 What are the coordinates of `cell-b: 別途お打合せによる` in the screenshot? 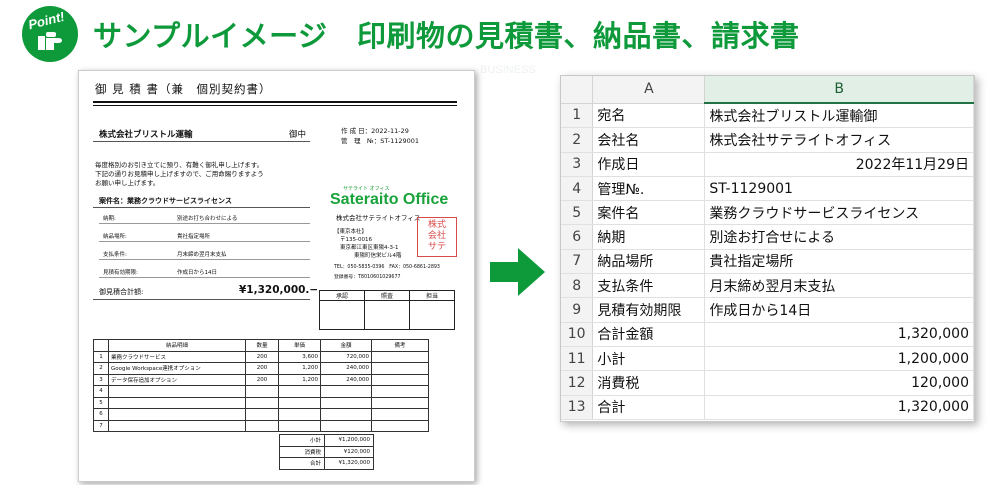 It's located at (839, 237).